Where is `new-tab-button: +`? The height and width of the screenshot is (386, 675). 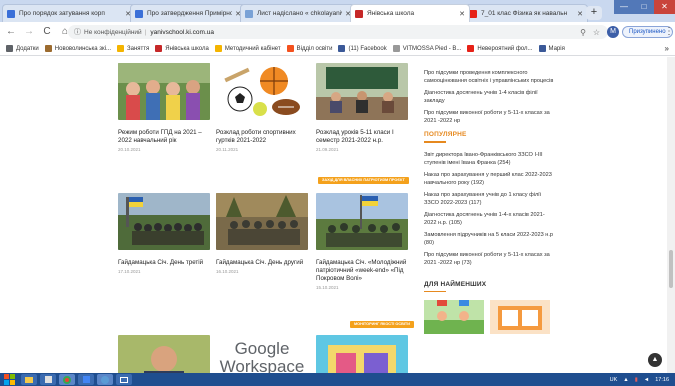
new-tab-button: + is located at coordinates (594, 13).